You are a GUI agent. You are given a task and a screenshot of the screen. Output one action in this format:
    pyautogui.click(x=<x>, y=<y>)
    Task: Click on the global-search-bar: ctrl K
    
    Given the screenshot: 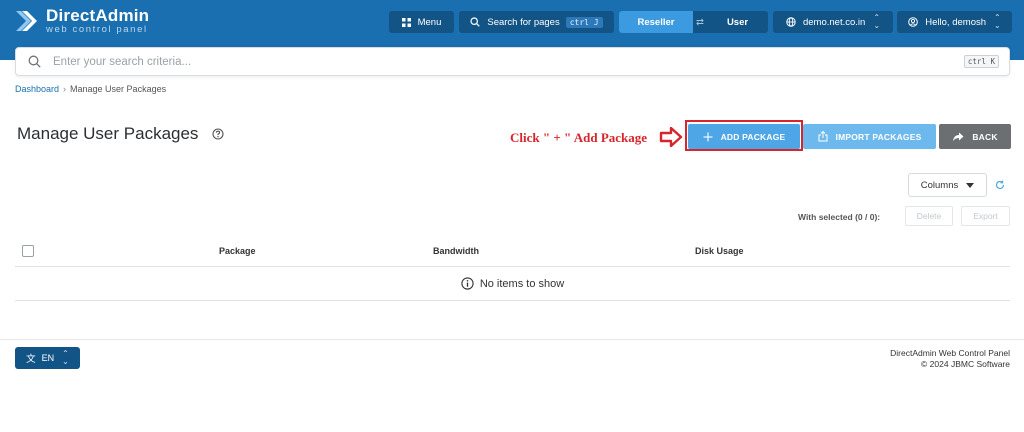 What is the action you would take?
    pyautogui.click(x=512, y=61)
    